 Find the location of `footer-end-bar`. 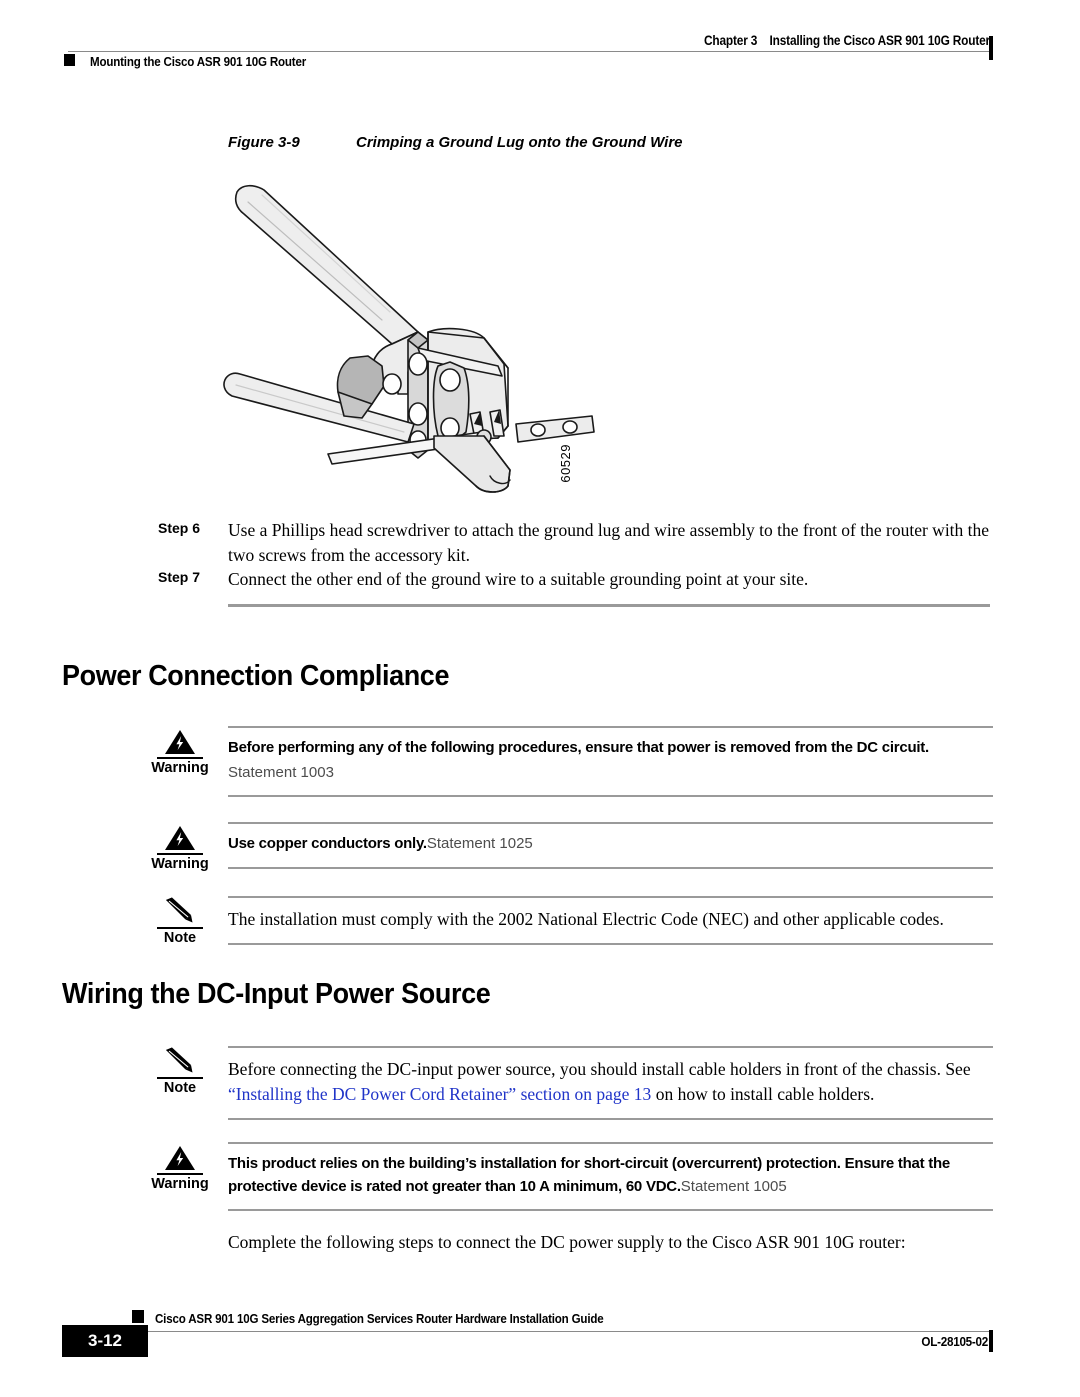

footer-end-bar is located at coordinates (991, 1341).